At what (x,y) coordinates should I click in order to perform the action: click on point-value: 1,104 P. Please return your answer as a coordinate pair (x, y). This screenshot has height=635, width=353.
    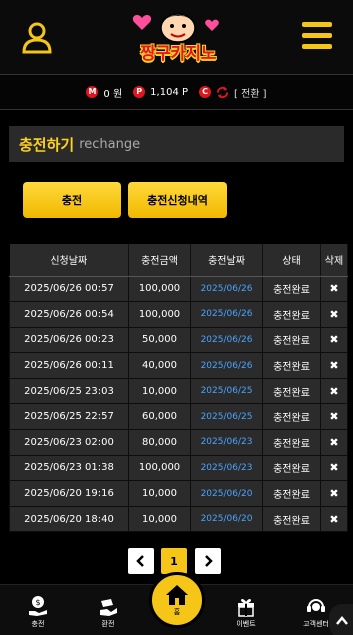
    Looking at the image, I should click on (169, 92).